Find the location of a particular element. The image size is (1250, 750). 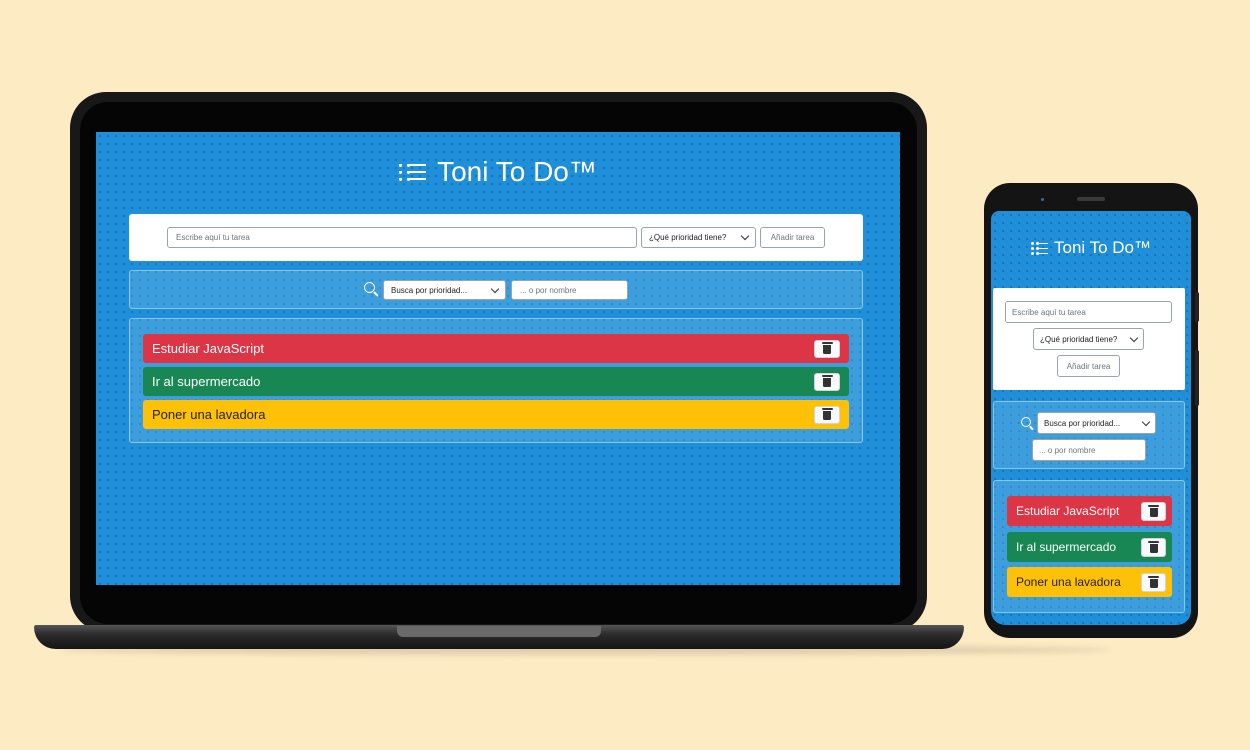

phone-speaker is located at coordinates (1091, 199).